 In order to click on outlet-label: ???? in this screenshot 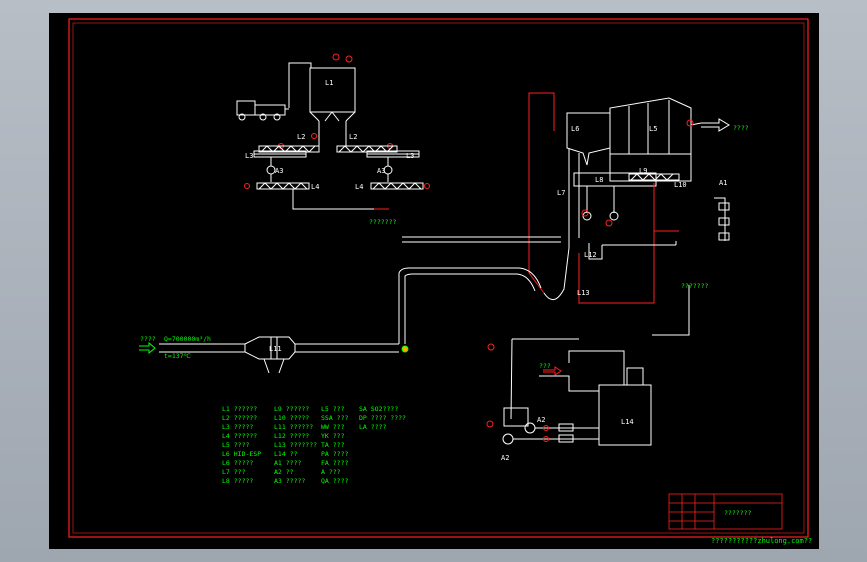, I will do `click(741, 128)`.